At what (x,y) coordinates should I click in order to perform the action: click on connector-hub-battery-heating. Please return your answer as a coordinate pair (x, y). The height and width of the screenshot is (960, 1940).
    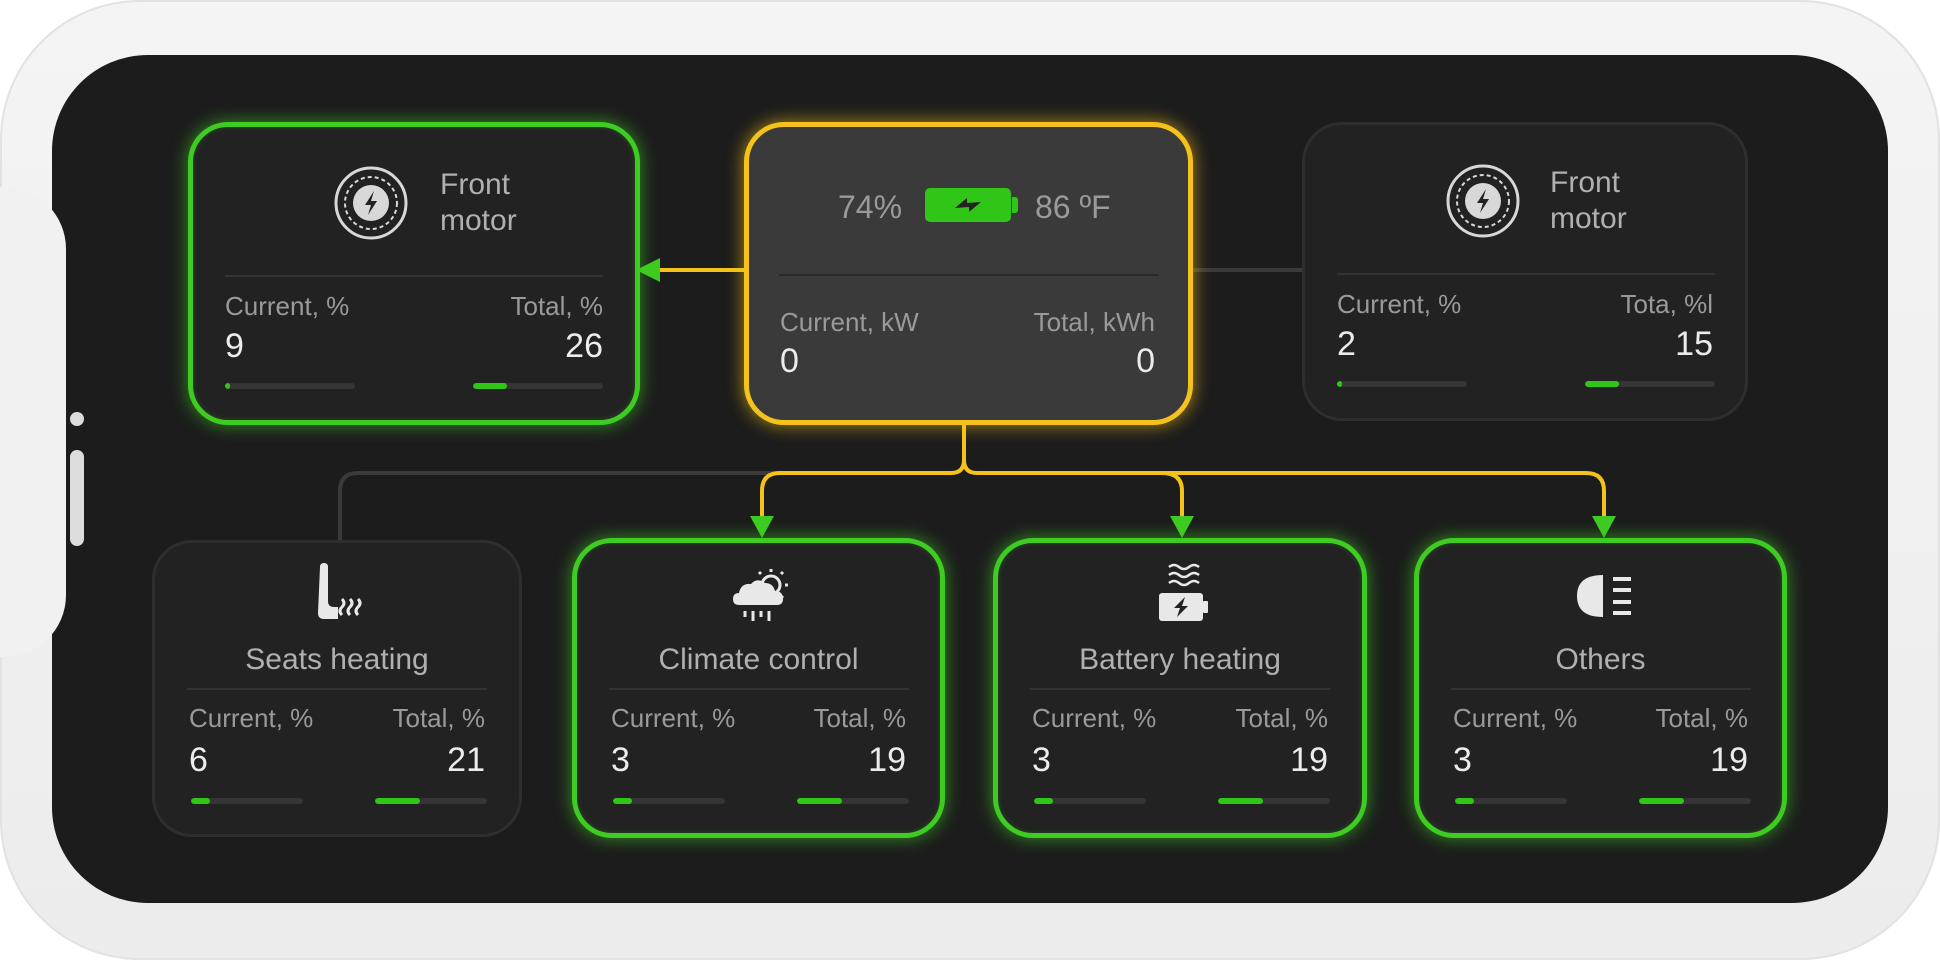
    Looking at the image, I should click on (1080, 494).